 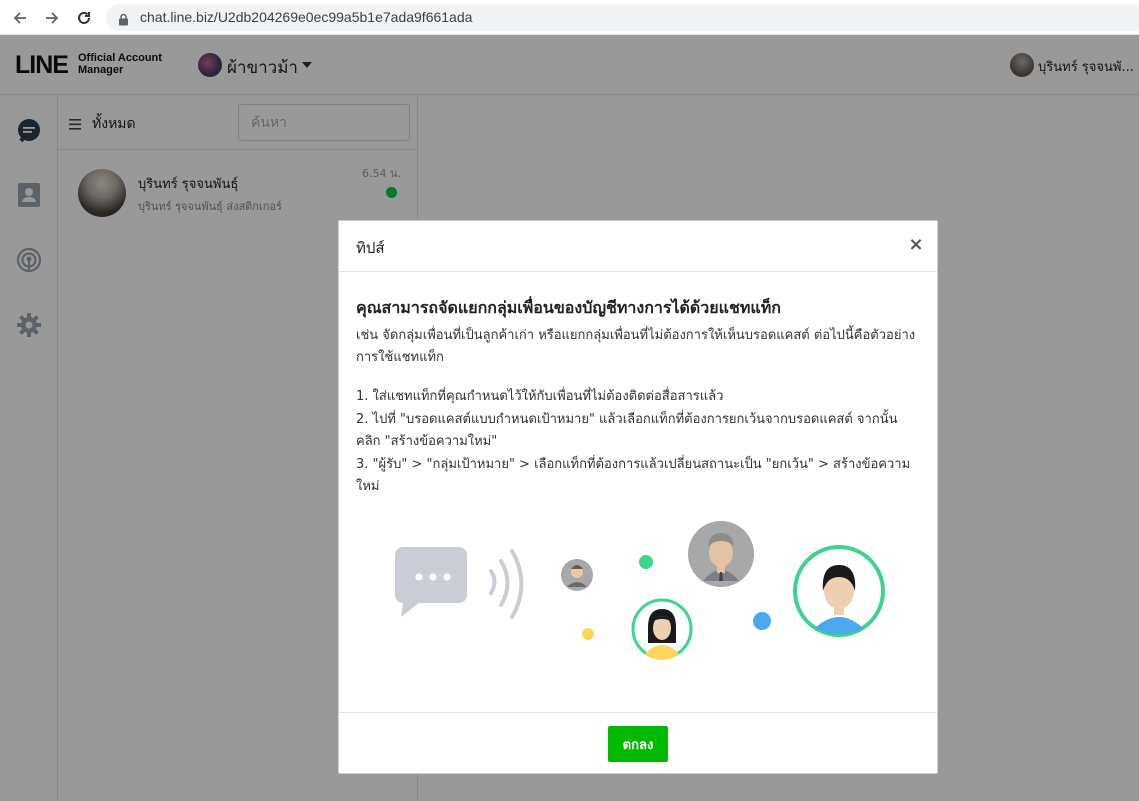 What do you see at coordinates (84, 18) in the screenshot?
I see `reload-icon` at bounding box center [84, 18].